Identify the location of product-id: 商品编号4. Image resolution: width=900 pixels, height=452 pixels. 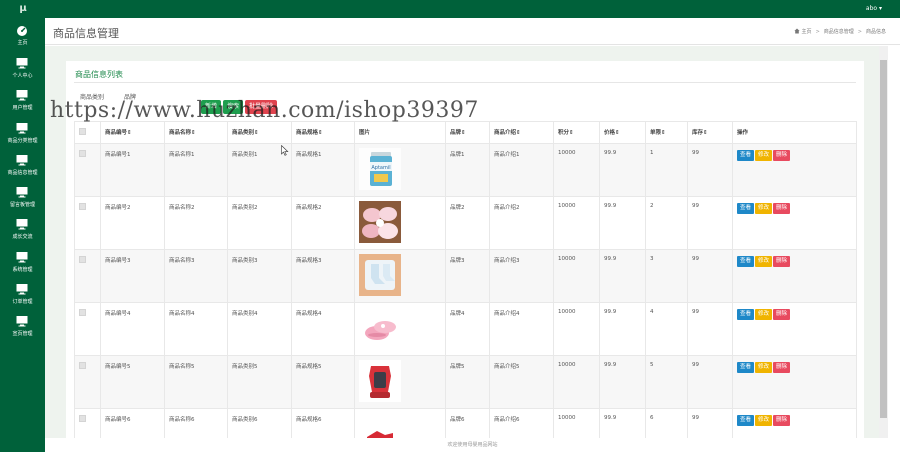
(132, 329).